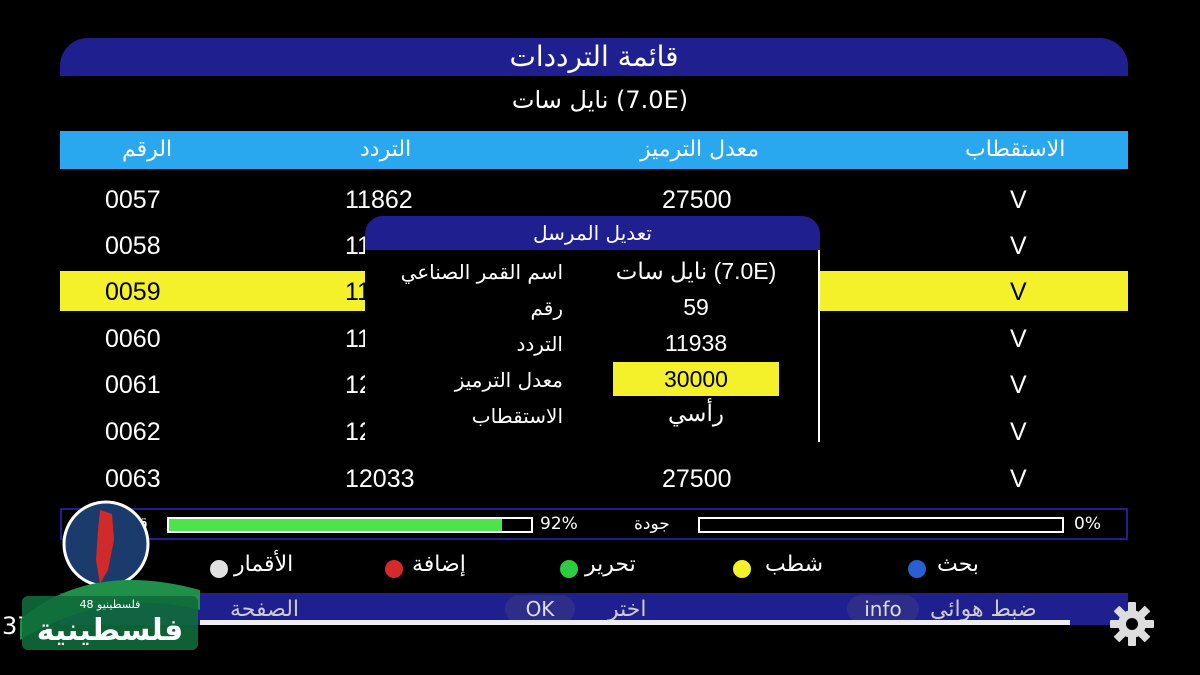 The width and height of the screenshot is (1200, 675). I want to click on polarization-value: رأسي, so click(696, 413).